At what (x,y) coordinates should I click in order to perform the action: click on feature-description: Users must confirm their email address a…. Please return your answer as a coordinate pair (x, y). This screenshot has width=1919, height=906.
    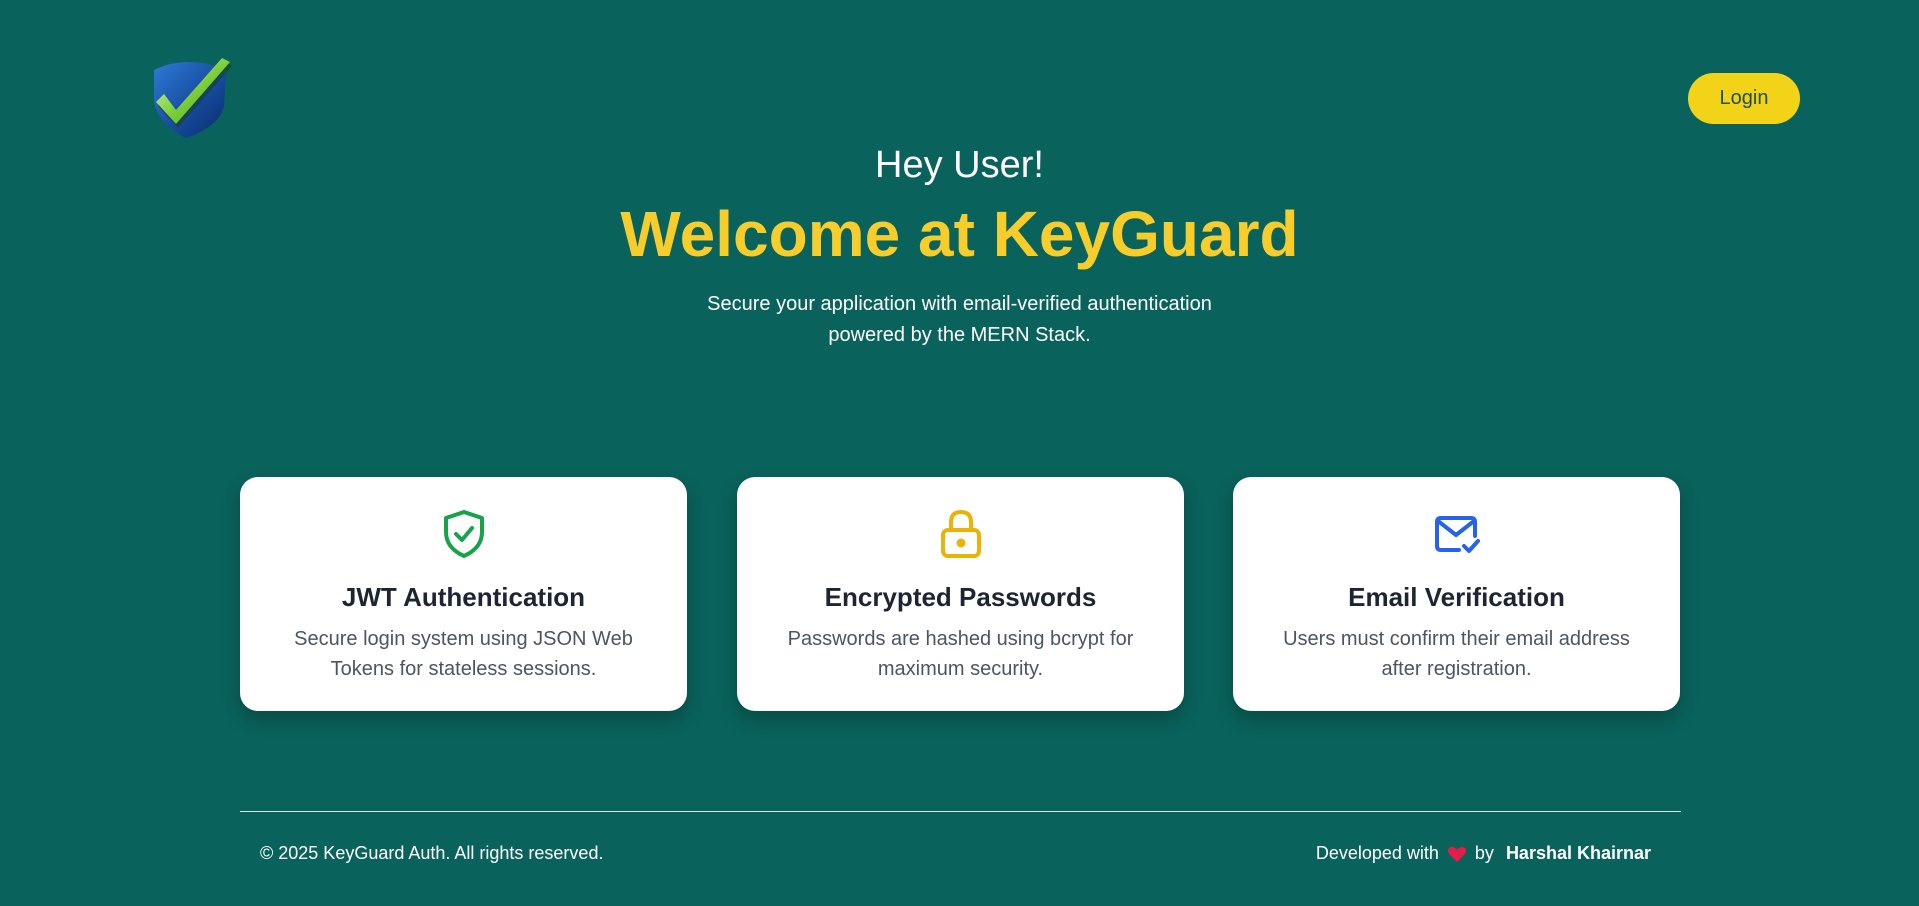
    Looking at the image, I should click on (1456, 654).